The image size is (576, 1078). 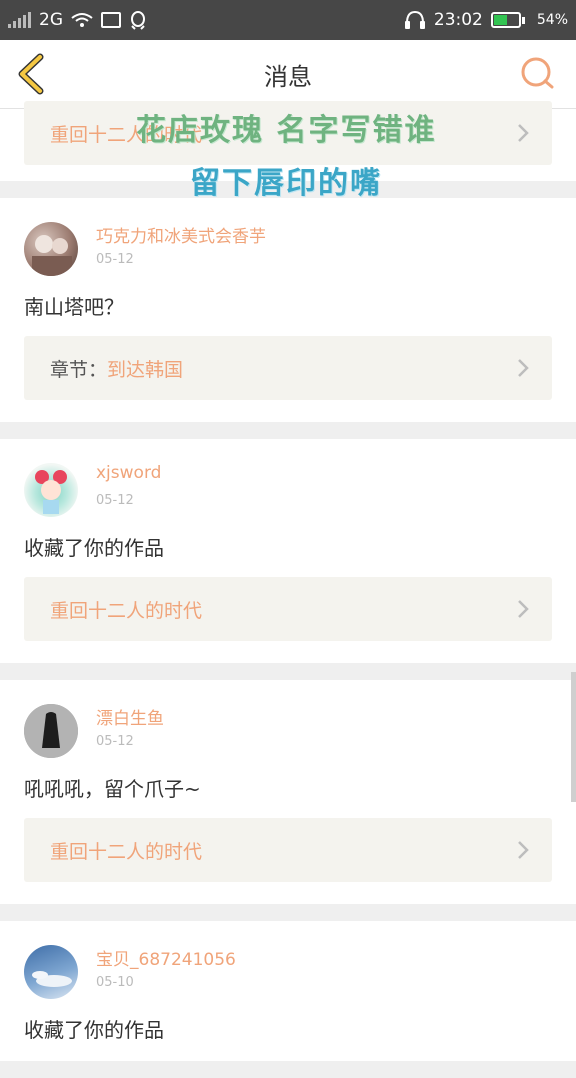 I want to click on scrollbar, so click(x=573, y=737).